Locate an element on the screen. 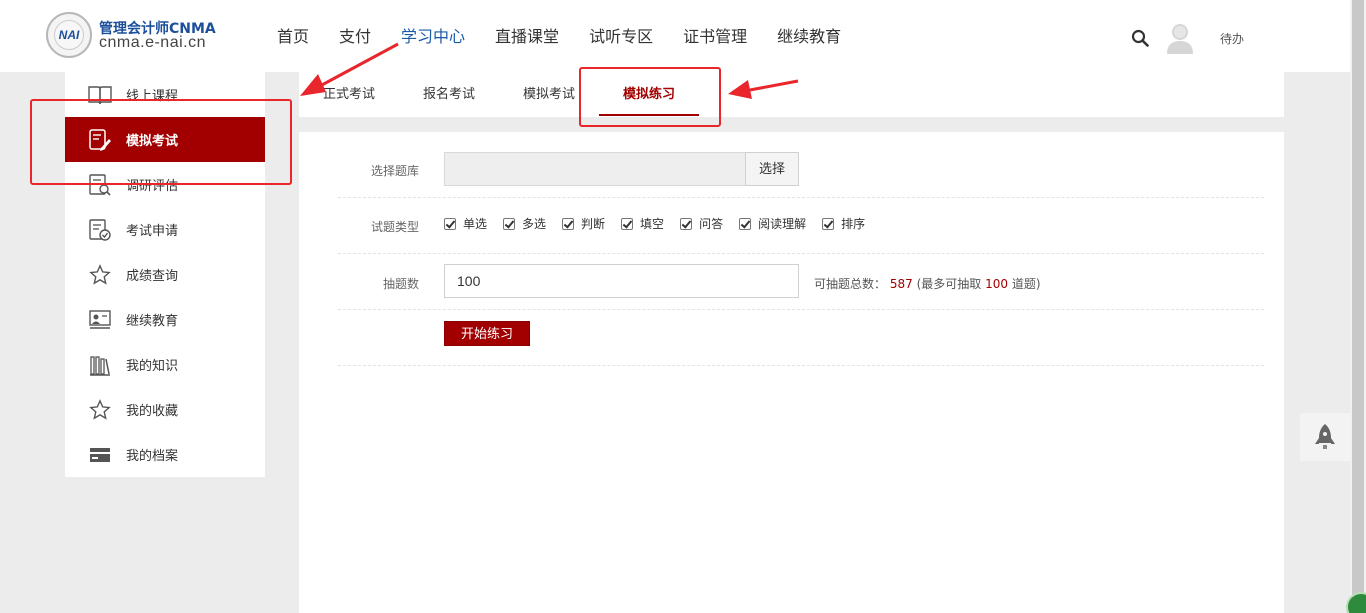  nav-certificate: 证书管理 is located at coordinates (715, 36).